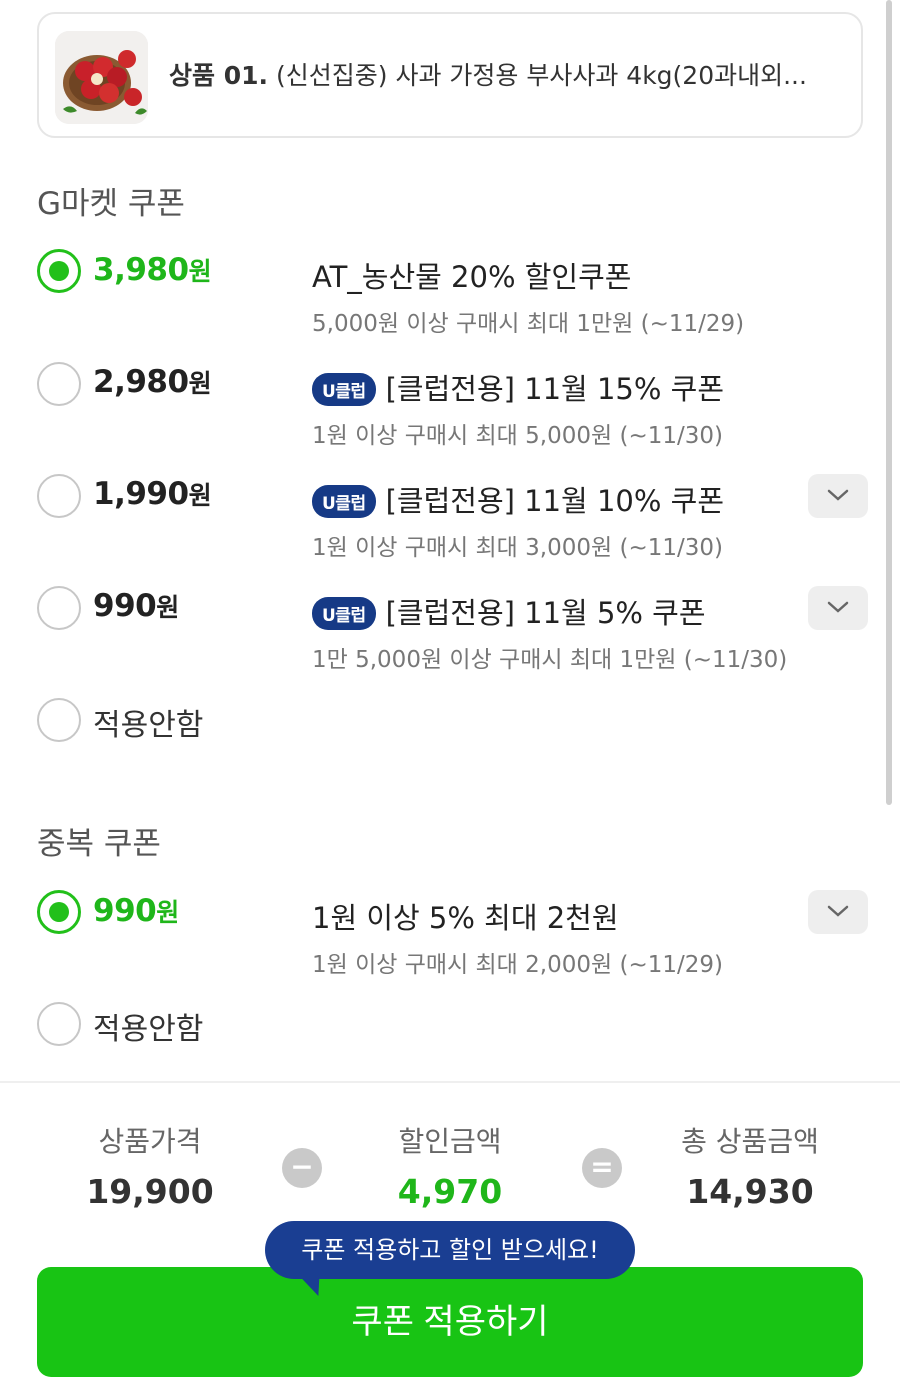 The width and height of the screenshot is (900, 1395). Describe the element at coordinates (517, 965) in the screenshot. I see `duplicate-coupon-condition: 1원 이상 구매시 최대 2,000원 (~11/29)` at that location.